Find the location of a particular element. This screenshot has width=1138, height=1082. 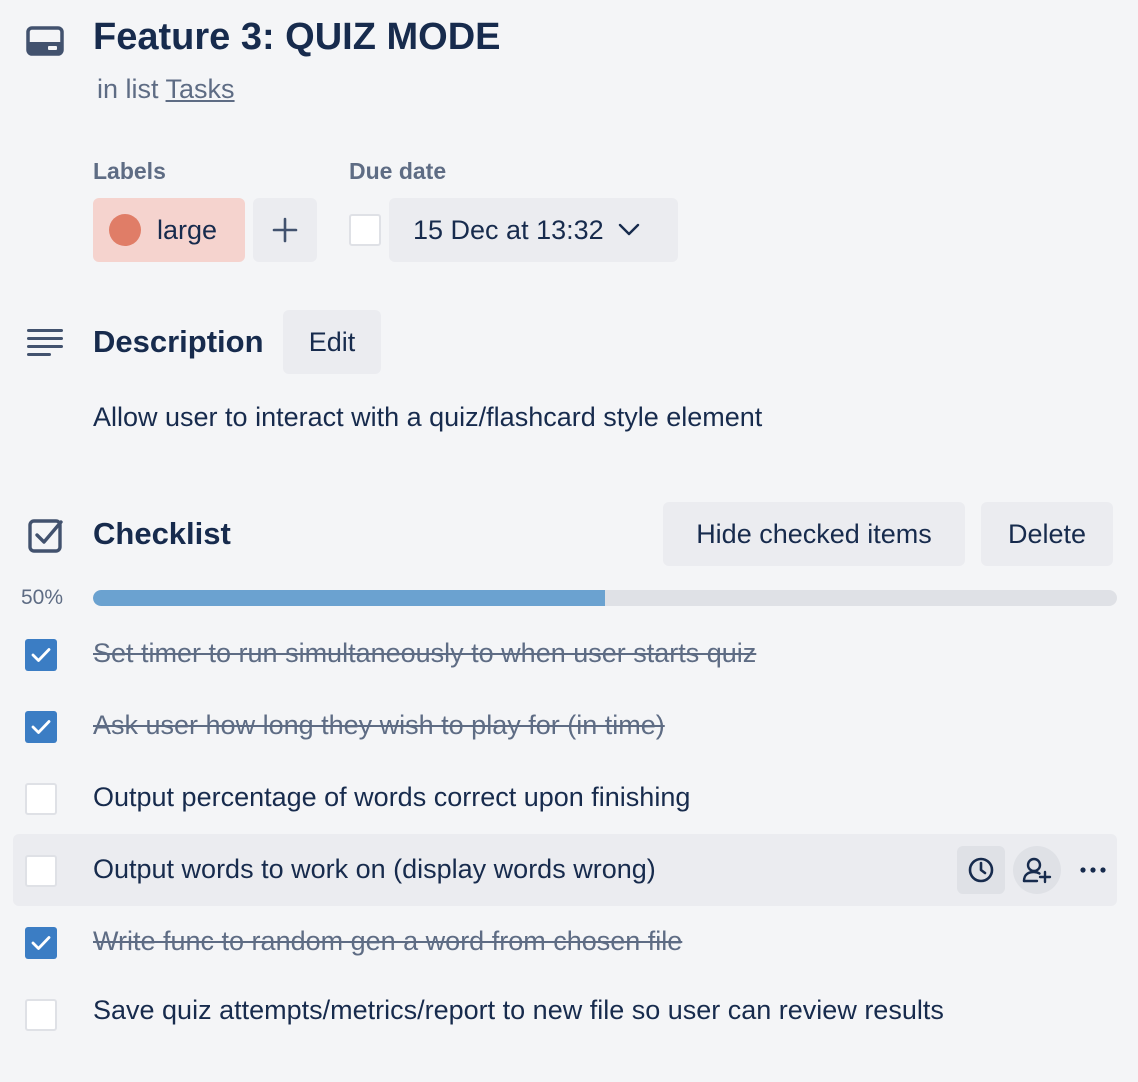

more-icon is located at coordinates (1093, 870).